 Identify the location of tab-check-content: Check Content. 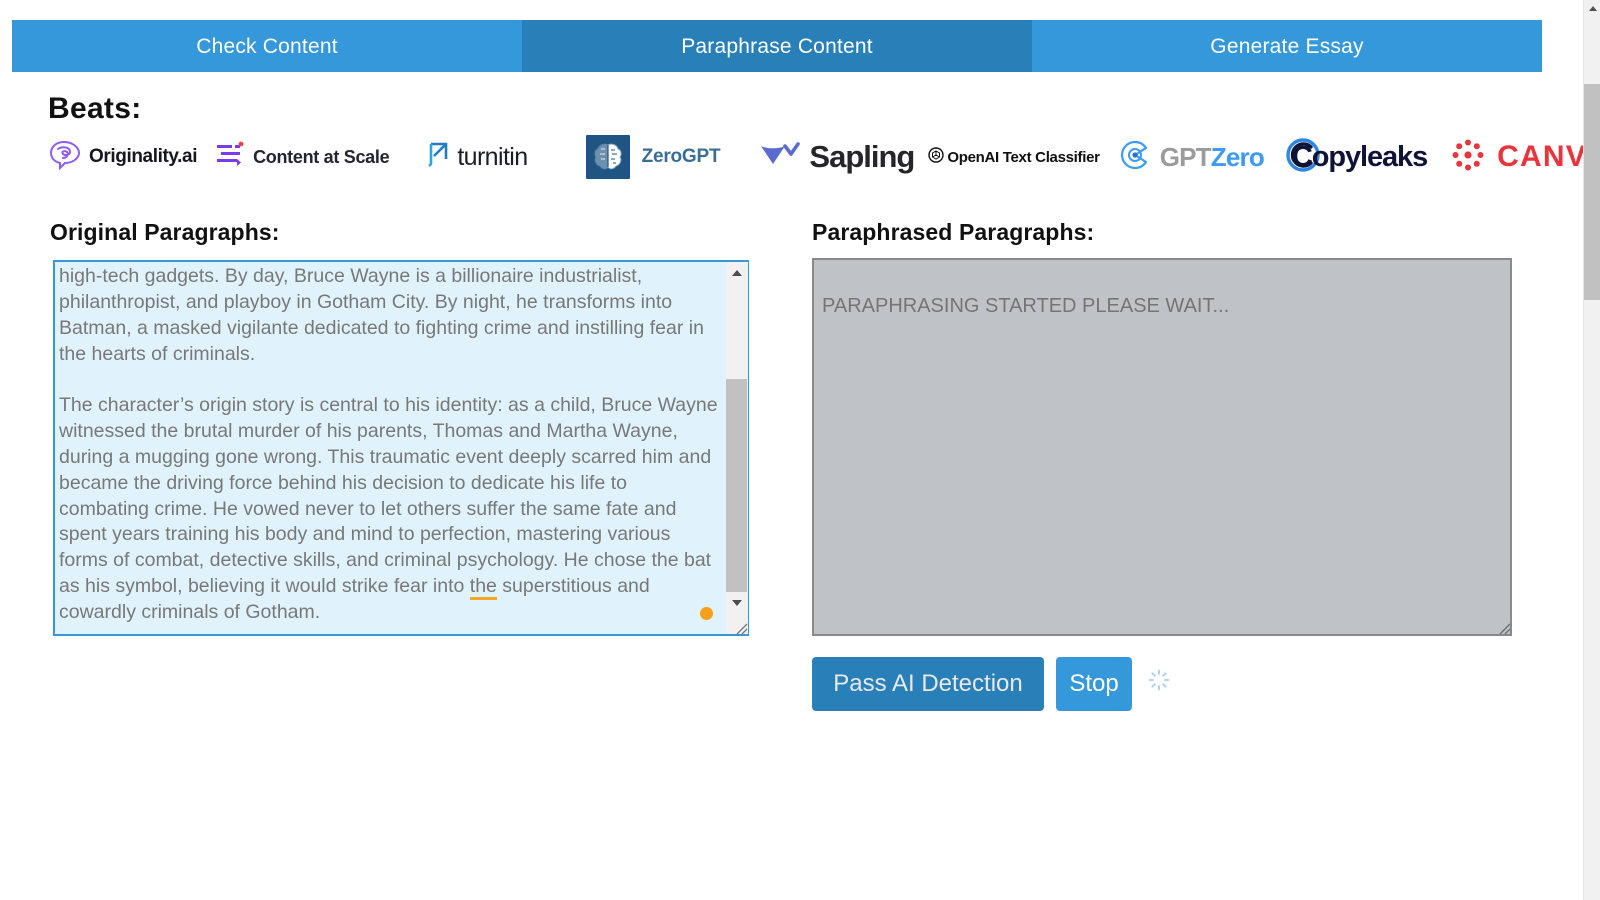
(267, 46).